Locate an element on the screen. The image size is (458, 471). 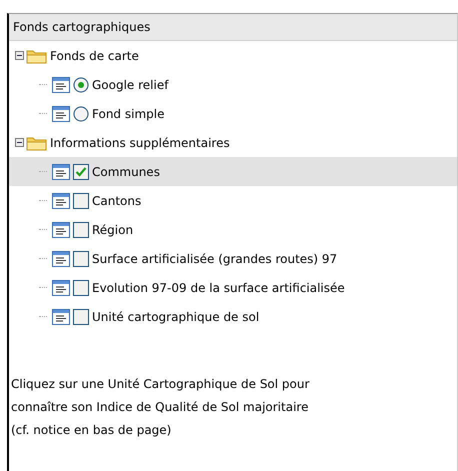
panel-title: Fonds cartographiques is located at coordinates (81, 27).